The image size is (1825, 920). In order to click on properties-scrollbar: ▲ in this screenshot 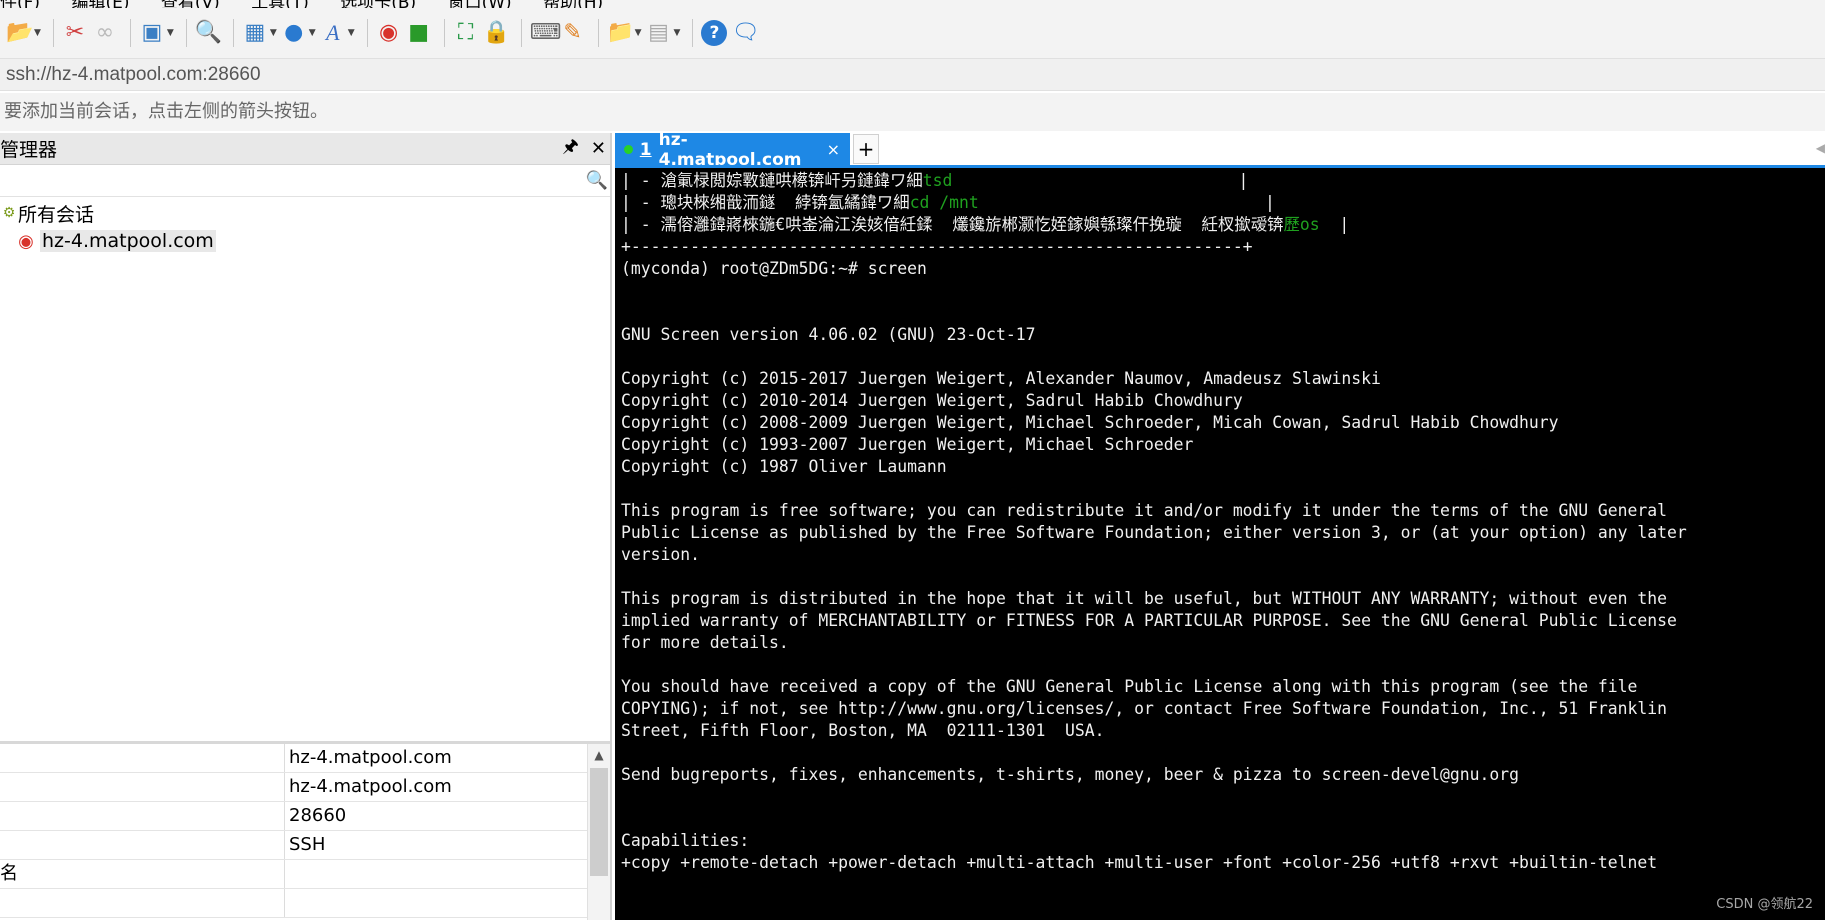, I will do `click(598, 832)`.